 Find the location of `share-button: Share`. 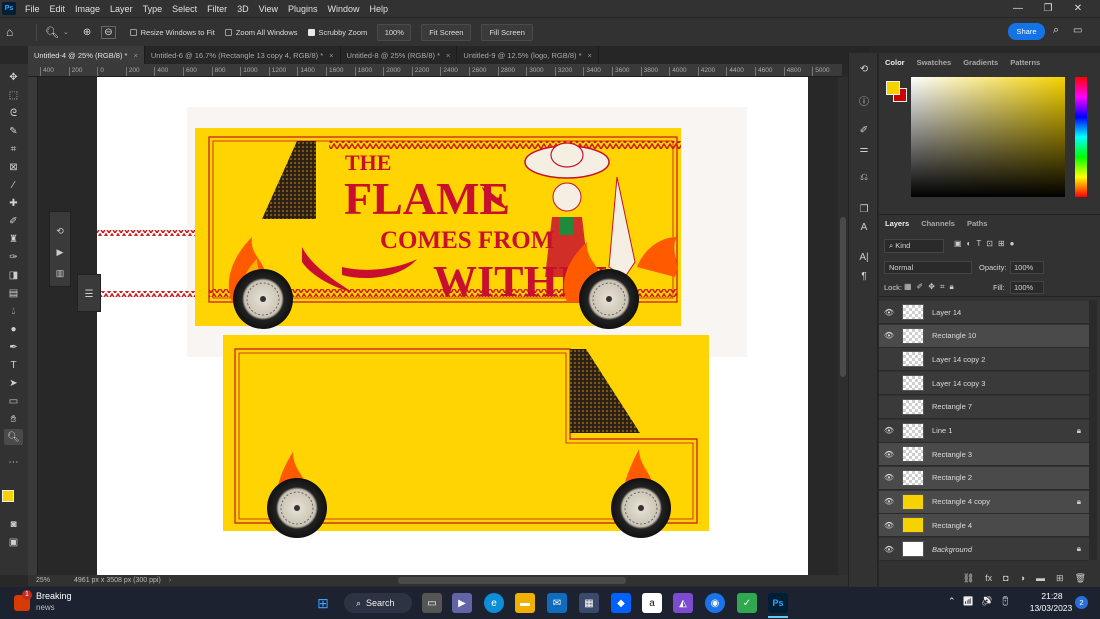

share-button: Share is located at coordinates (1026, 31).